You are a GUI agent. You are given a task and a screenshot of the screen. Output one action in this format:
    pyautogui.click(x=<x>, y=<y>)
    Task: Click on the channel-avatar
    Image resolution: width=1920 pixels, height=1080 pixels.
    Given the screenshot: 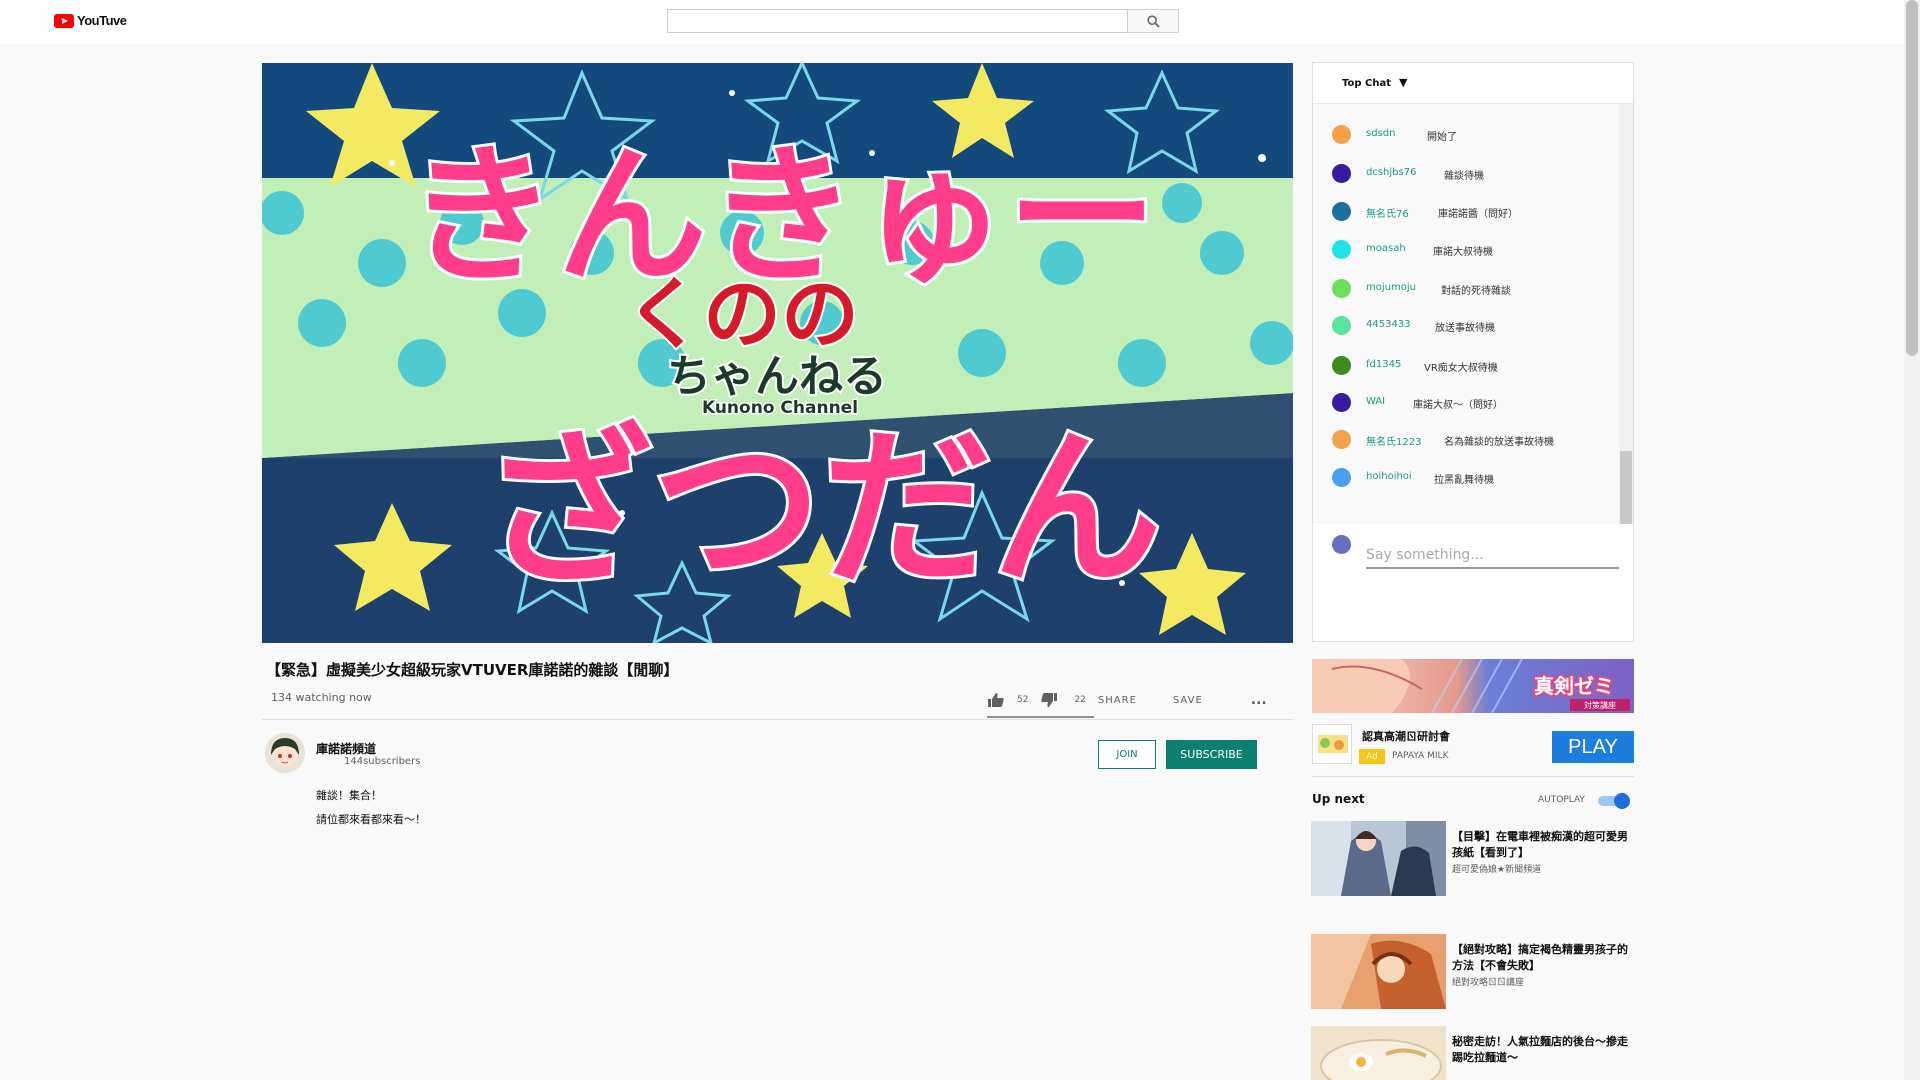 What is the action you would take?
    pyautogui.click(x=285, y=753)
    